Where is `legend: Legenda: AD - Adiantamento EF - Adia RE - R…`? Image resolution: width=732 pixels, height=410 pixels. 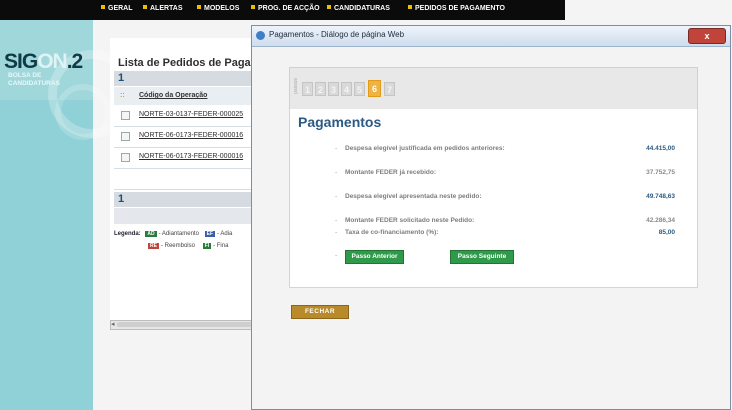 legend: Legenda: AD - Adiantamento EF - Adia RE - R… is located at coordinates (173, 240).